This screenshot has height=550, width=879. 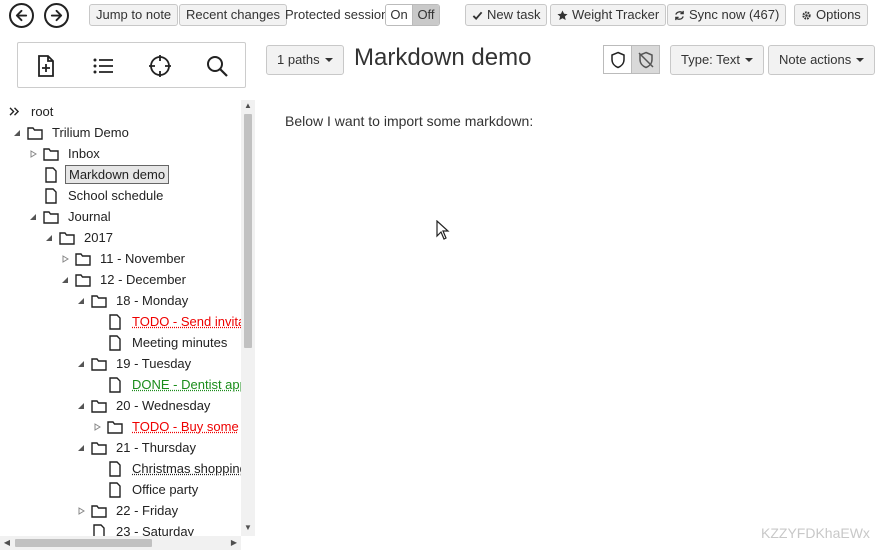 What do you see at coordinates (248, 528) in the screenshot?
I see `scroll-down-icon: ▼` at bounding box center [248, 528].